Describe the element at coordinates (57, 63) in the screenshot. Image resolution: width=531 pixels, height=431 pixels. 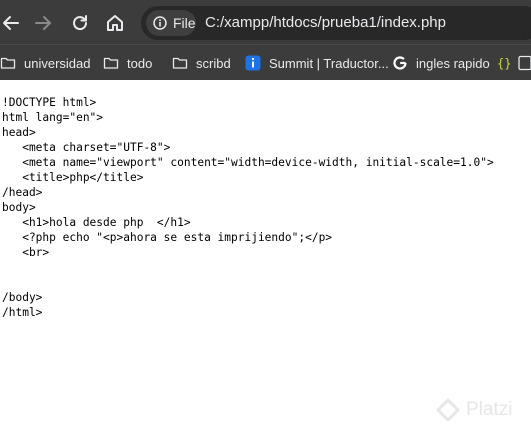
I see `bookmark-label: universidad` at that location.